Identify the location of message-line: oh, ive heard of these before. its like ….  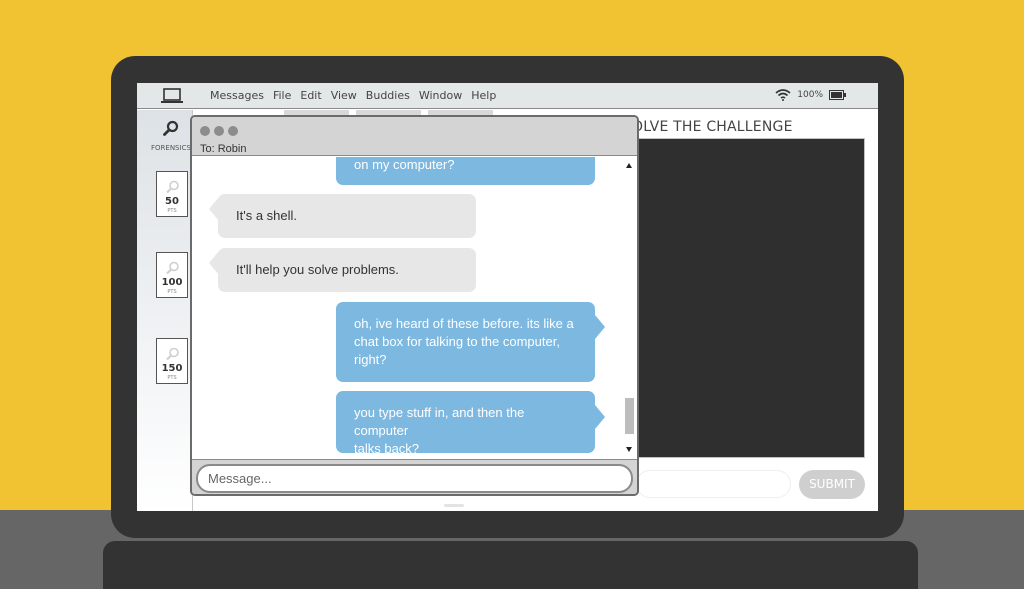
(464, 323).